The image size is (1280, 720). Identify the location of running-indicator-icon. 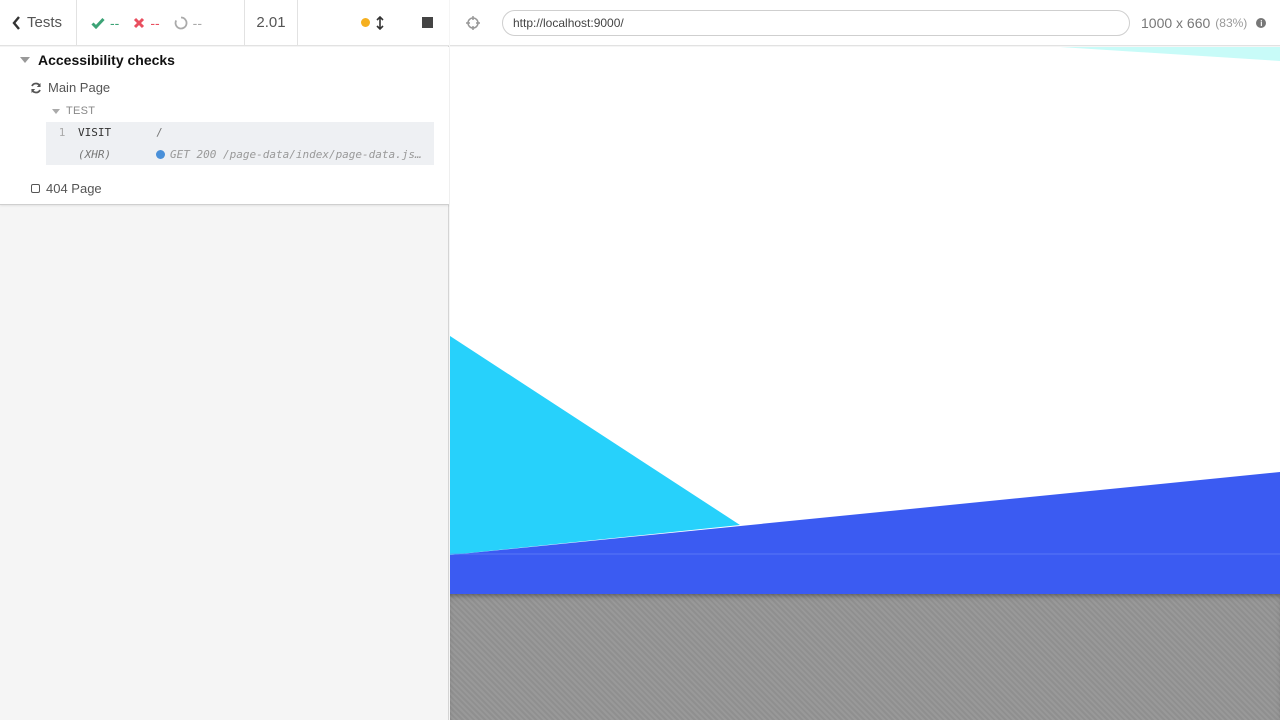
(365, 22).